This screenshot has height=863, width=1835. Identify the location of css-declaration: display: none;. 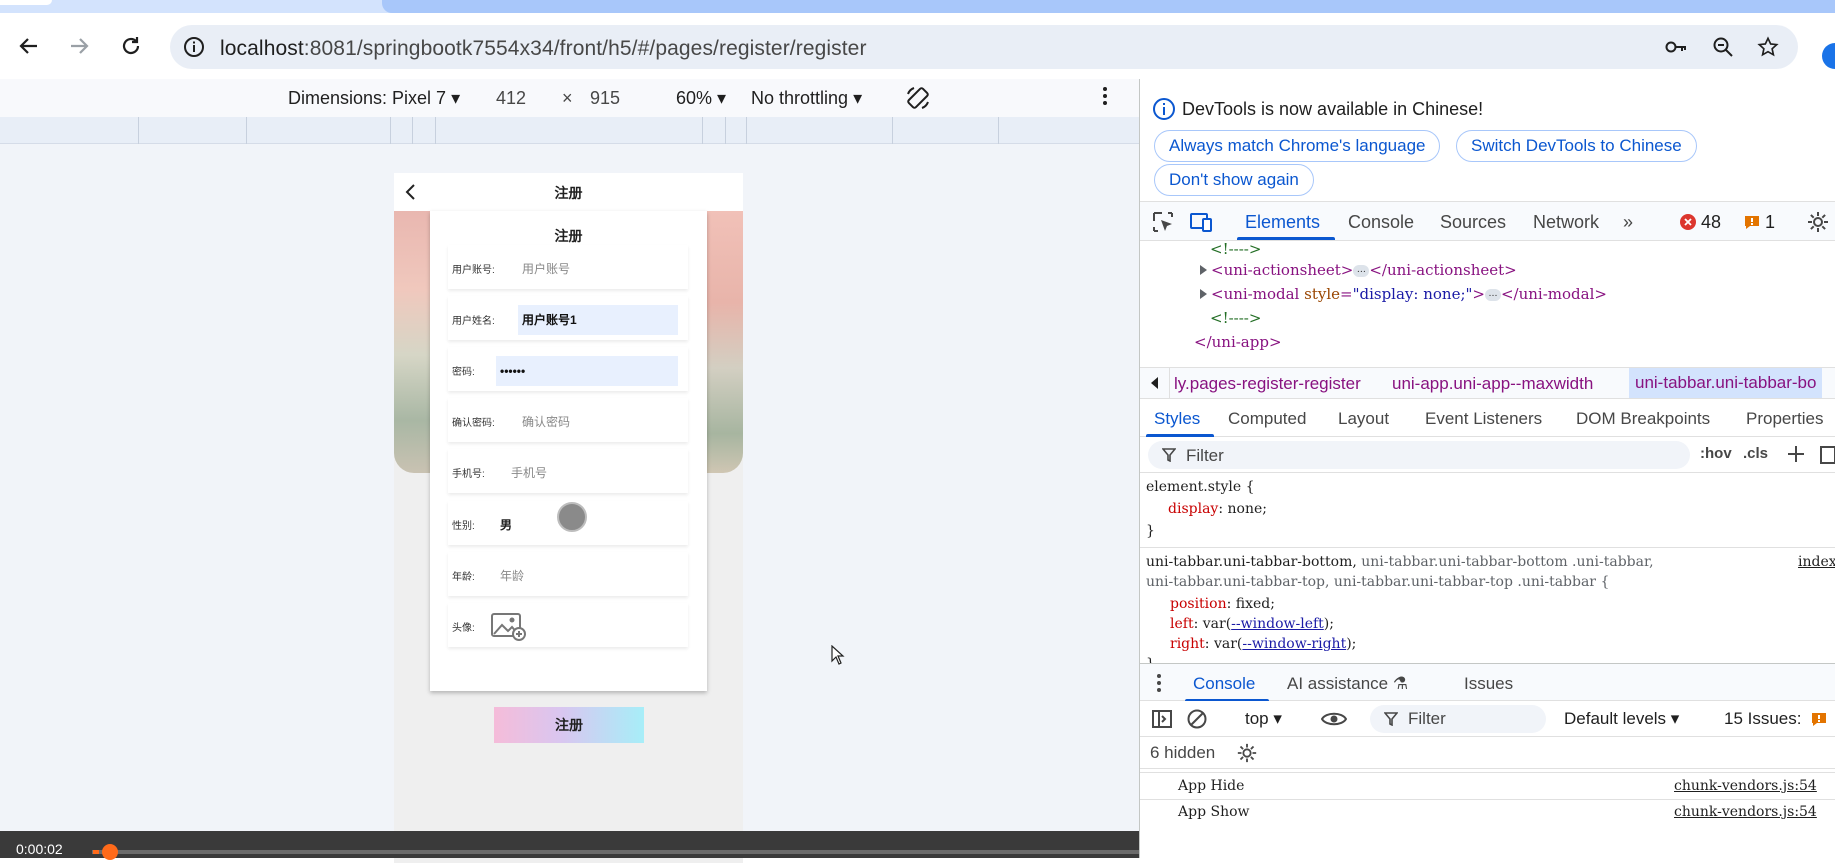
(1217, 509).